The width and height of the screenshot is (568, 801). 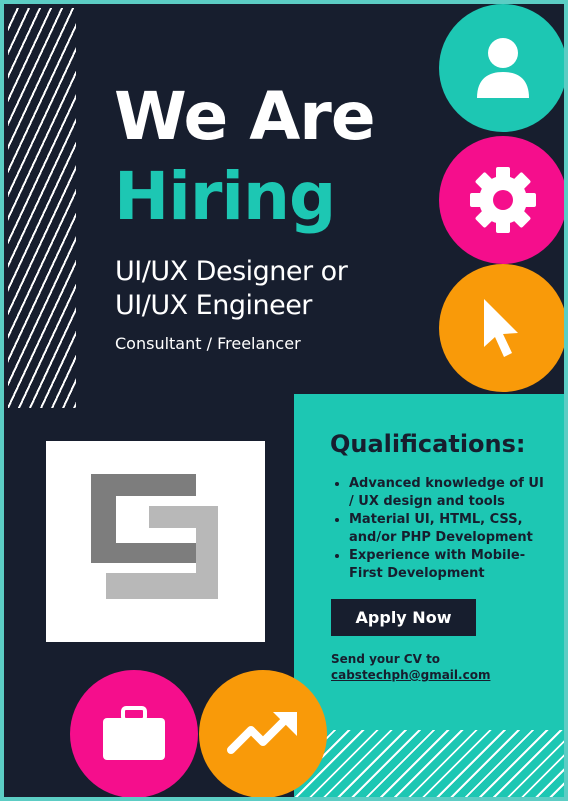 I want to click on headline-we-are: We Are, so click(x=245, y=116).